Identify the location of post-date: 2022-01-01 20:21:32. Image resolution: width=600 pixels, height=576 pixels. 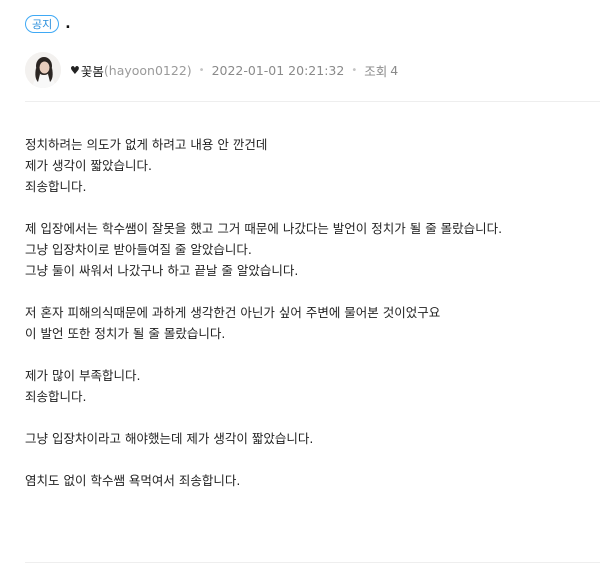
(278, 70).